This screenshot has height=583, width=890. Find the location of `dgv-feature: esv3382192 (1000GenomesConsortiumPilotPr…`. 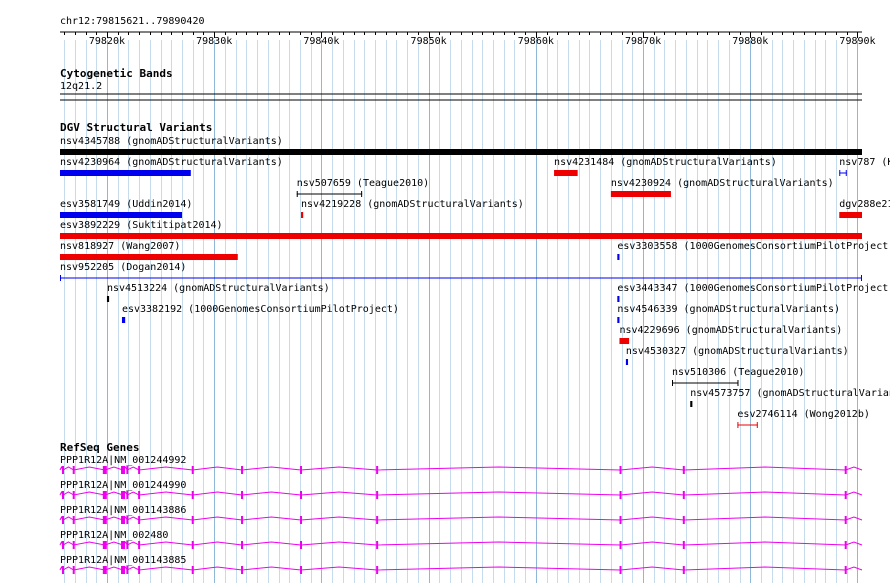

dgv-feature: esv3382192 (1000GenomesConsortiumPilotPr… is located at coordinates (260, 313).